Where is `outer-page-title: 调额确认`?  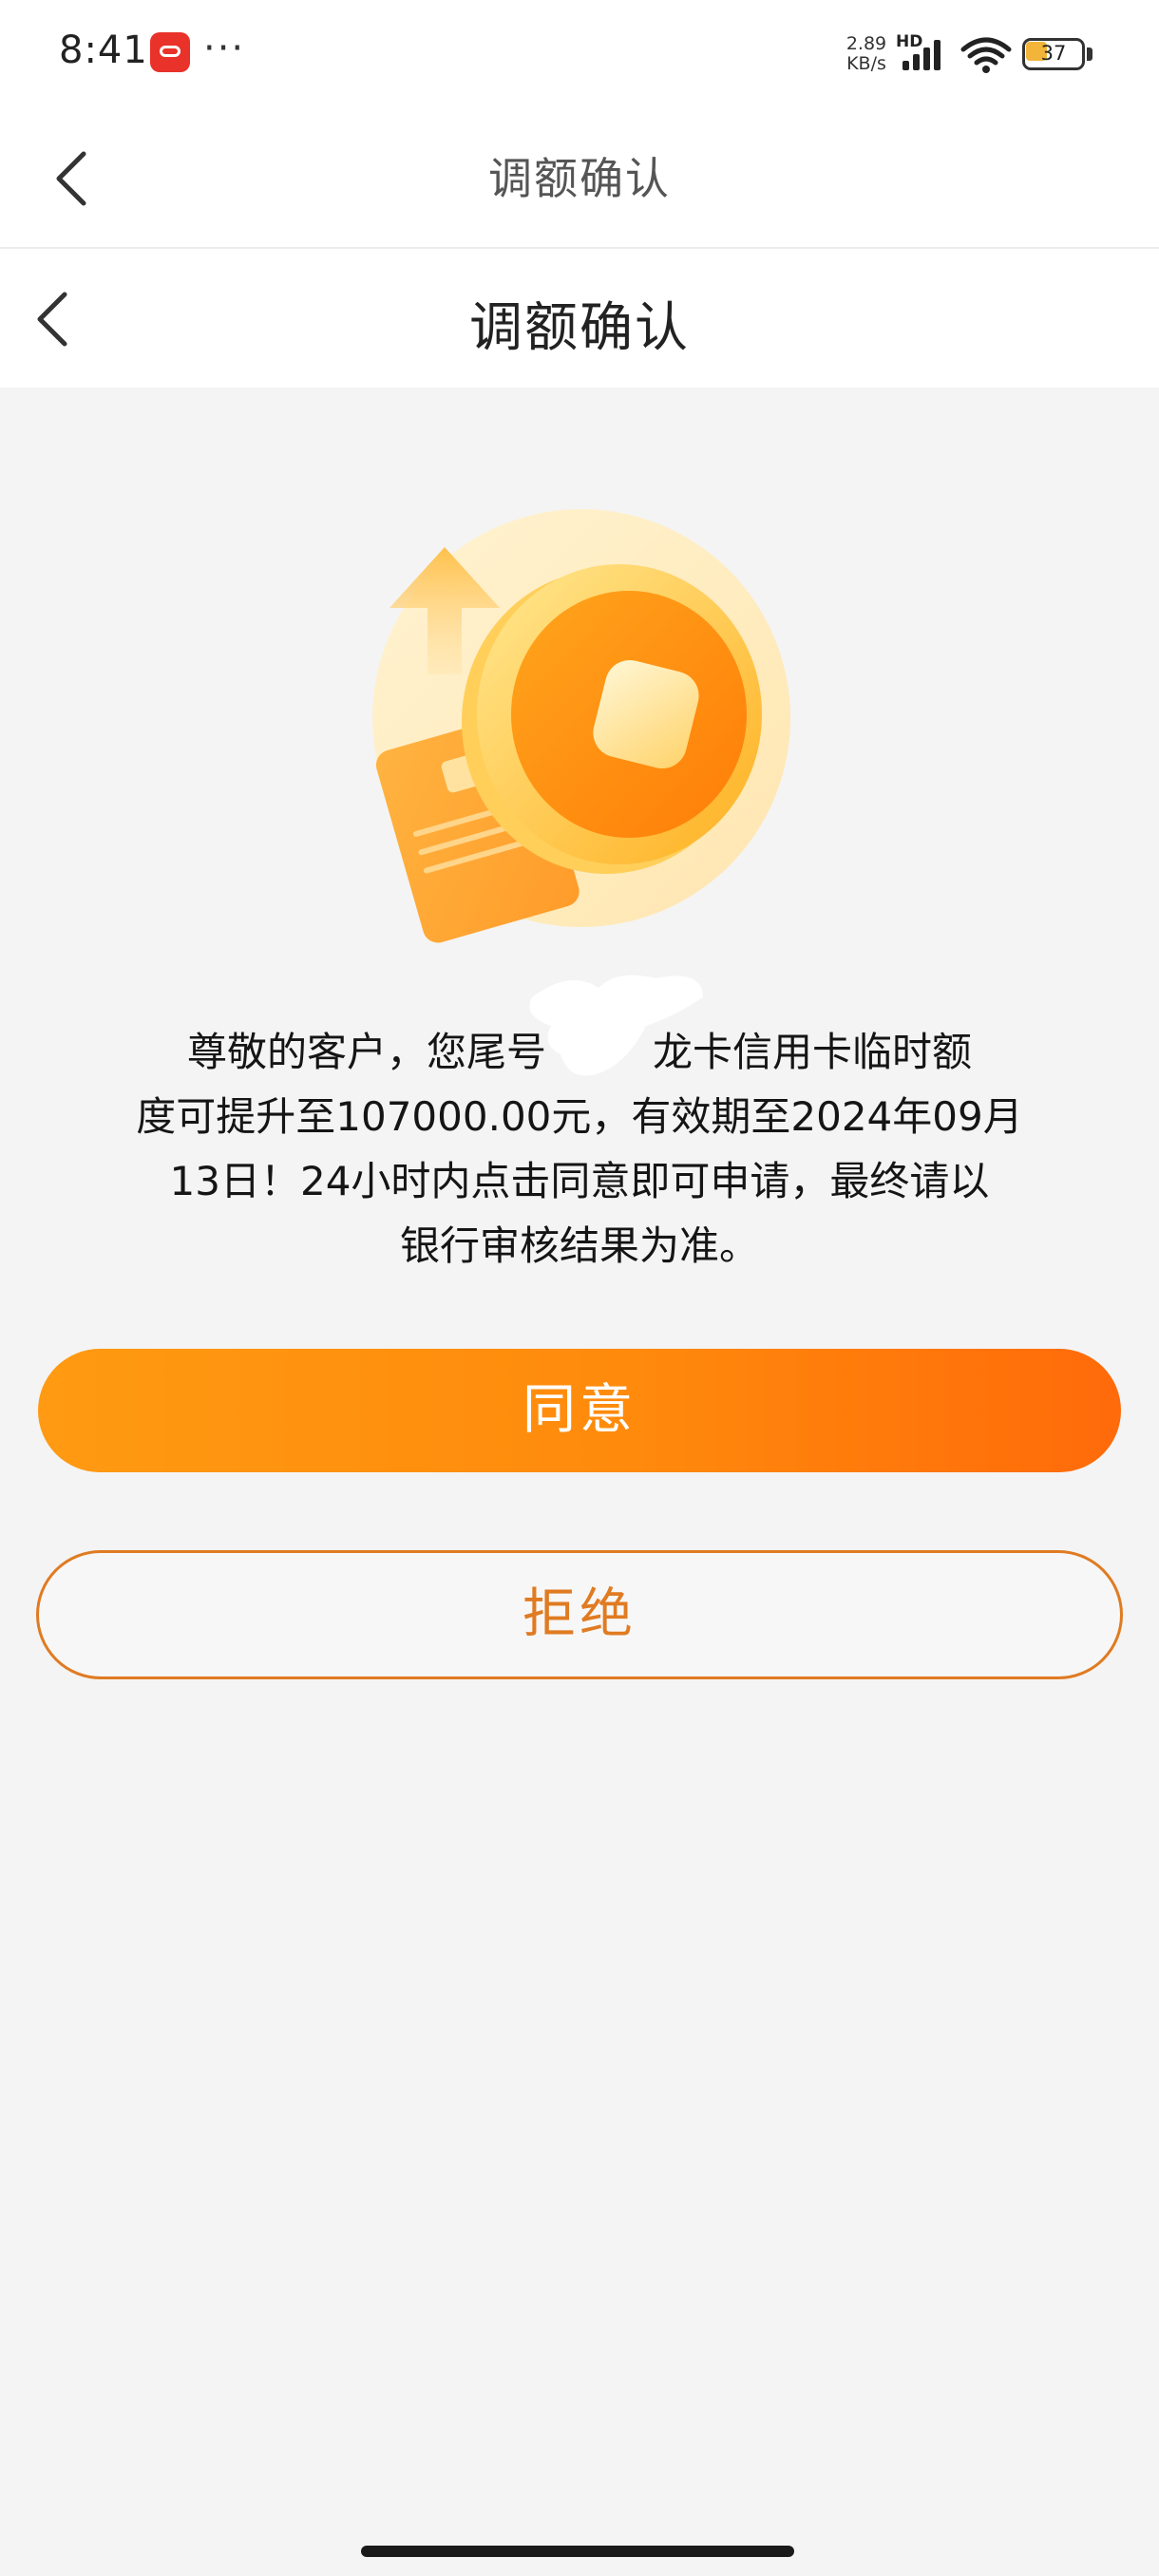
outer-page-title: 调额确认 is located at coordinates (579, 178).